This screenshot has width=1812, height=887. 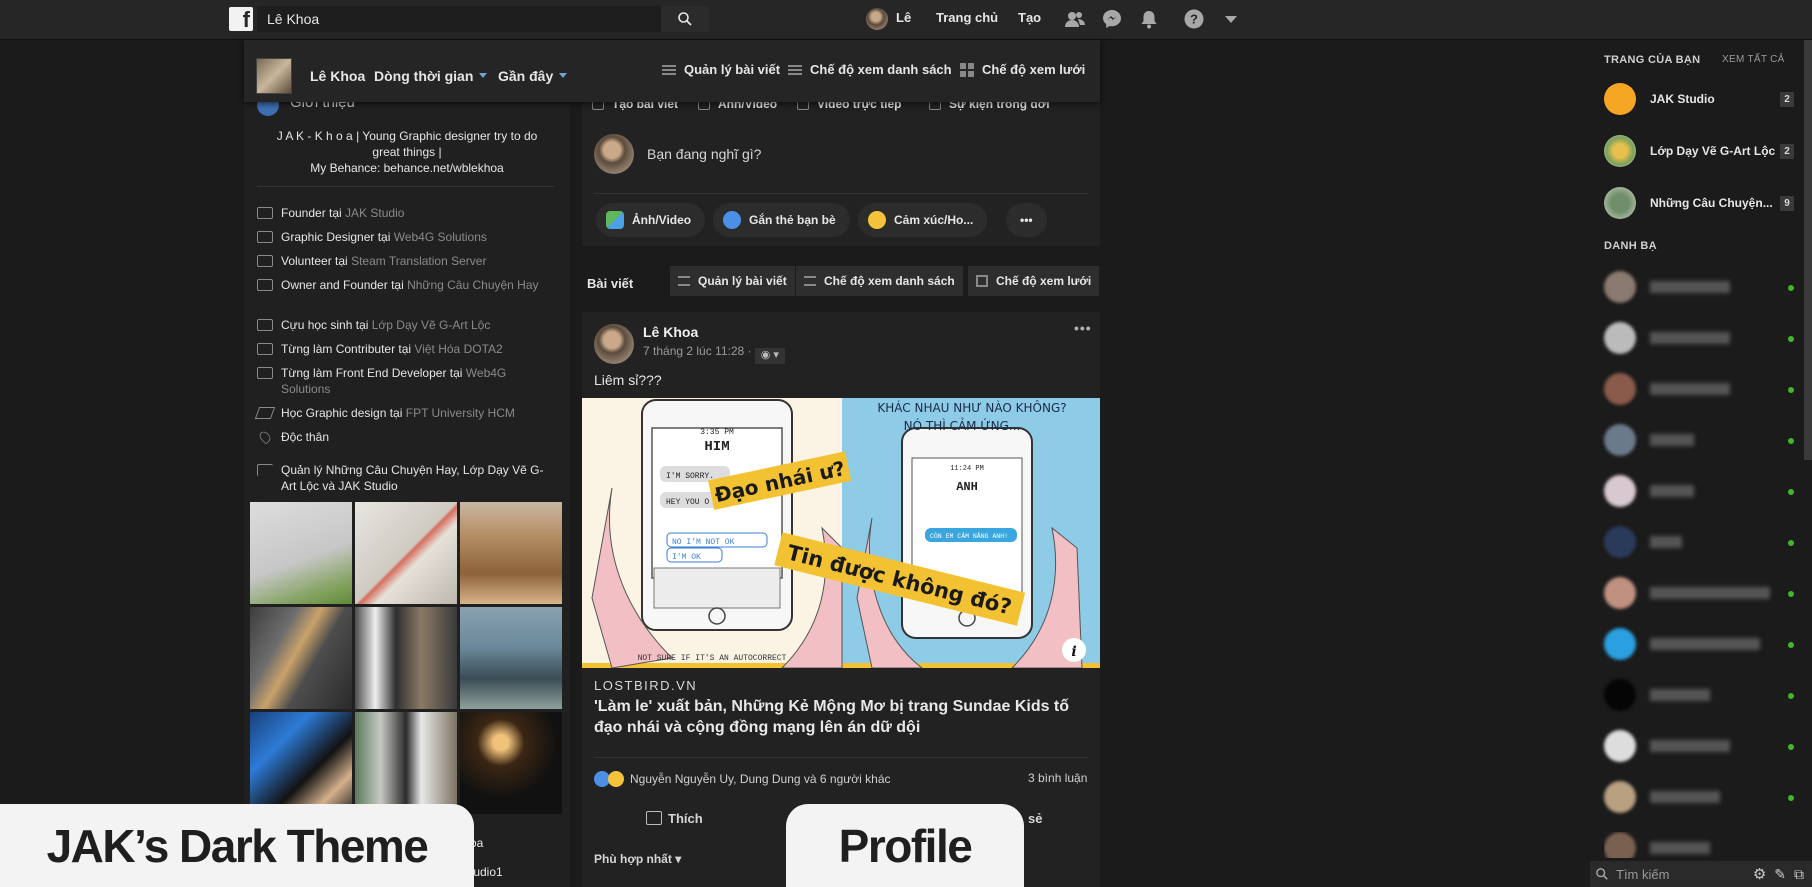 I want to click on briefcase-icon, so click(x=265, y=325).